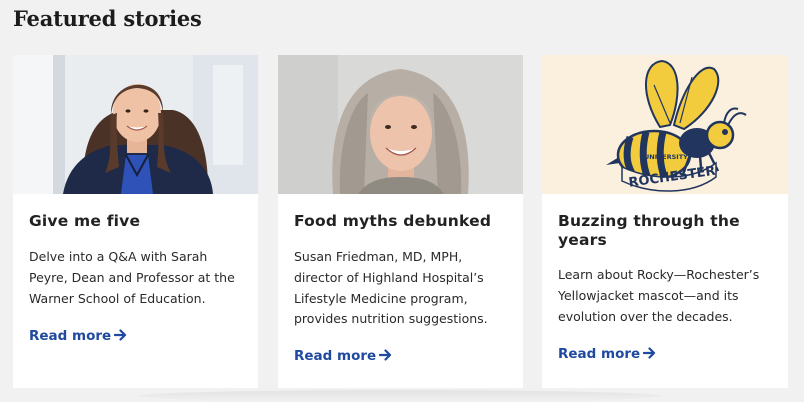 The image size is (804, 402). I want to click on card-title: Give me five, so click(136, 221).